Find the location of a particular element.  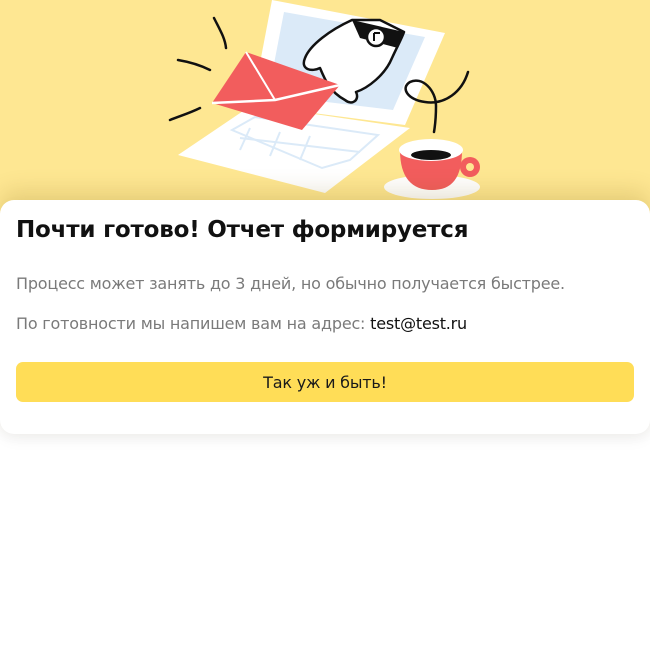

email-notice-prefix: По готовности мы напишем вам на адрес: is located at coordinates (193, 323).